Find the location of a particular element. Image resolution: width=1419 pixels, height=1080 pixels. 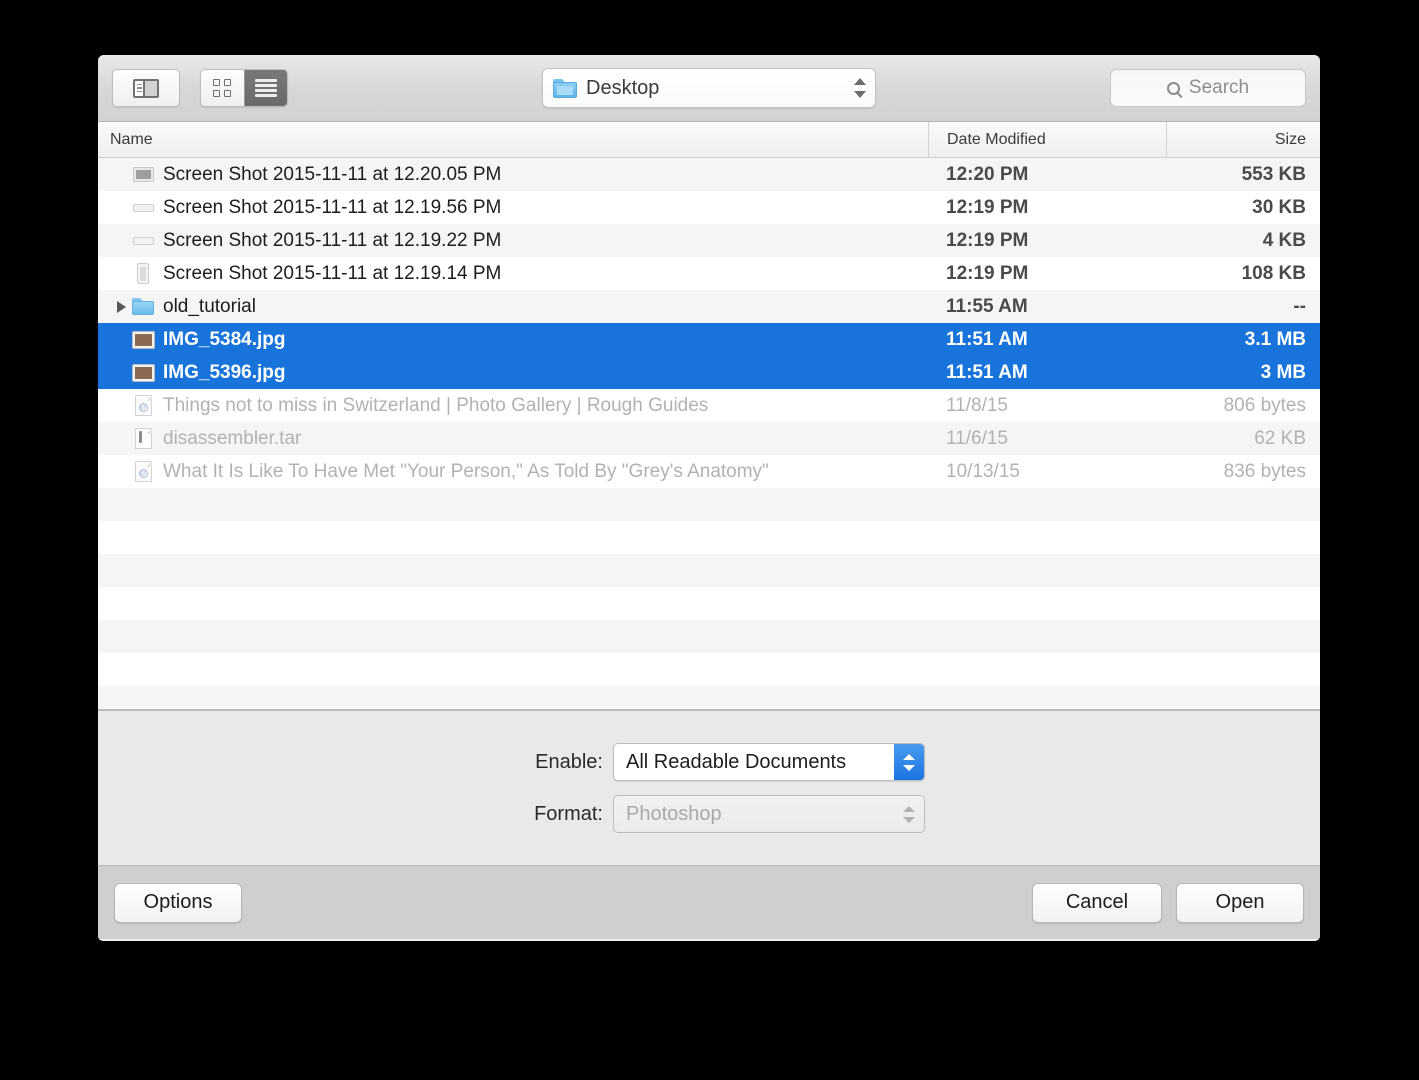

format-popup-button: Photoshop is located at coordinates (769, 814).